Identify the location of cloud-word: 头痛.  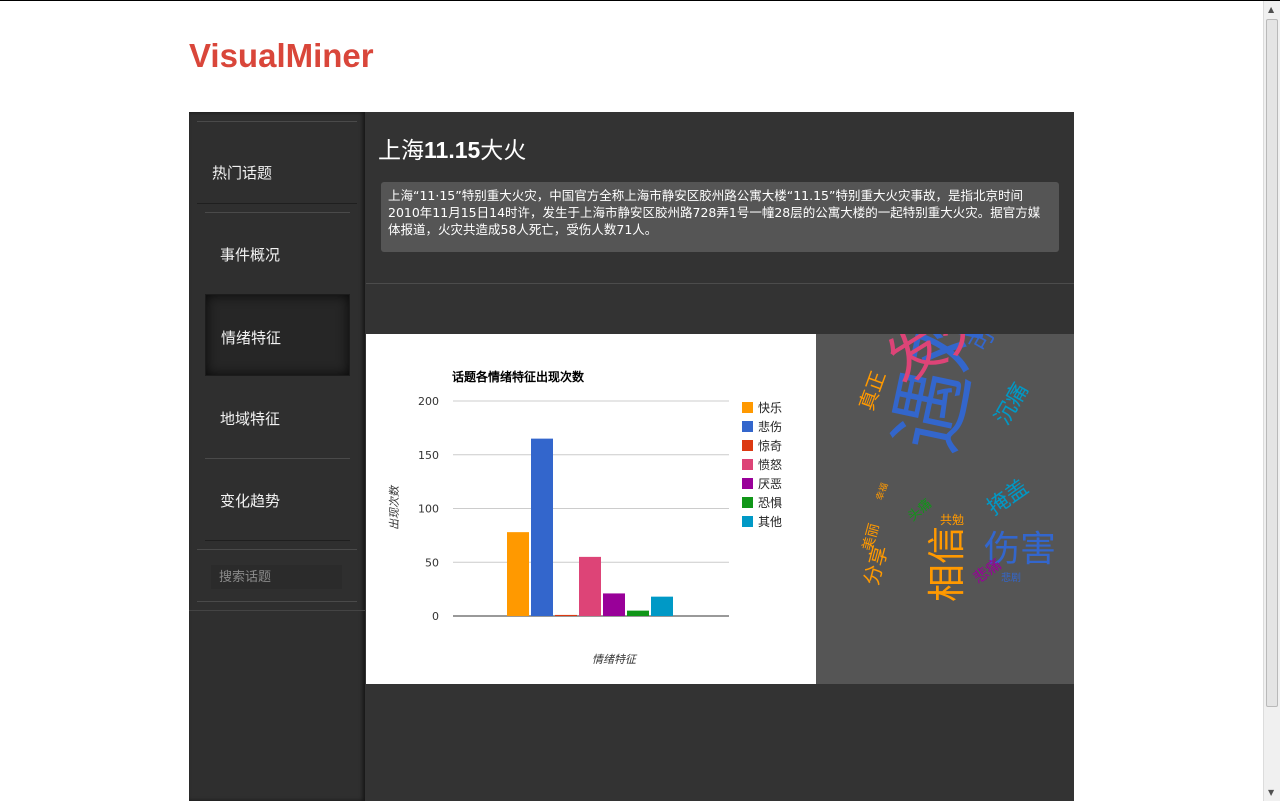
(920, 510).